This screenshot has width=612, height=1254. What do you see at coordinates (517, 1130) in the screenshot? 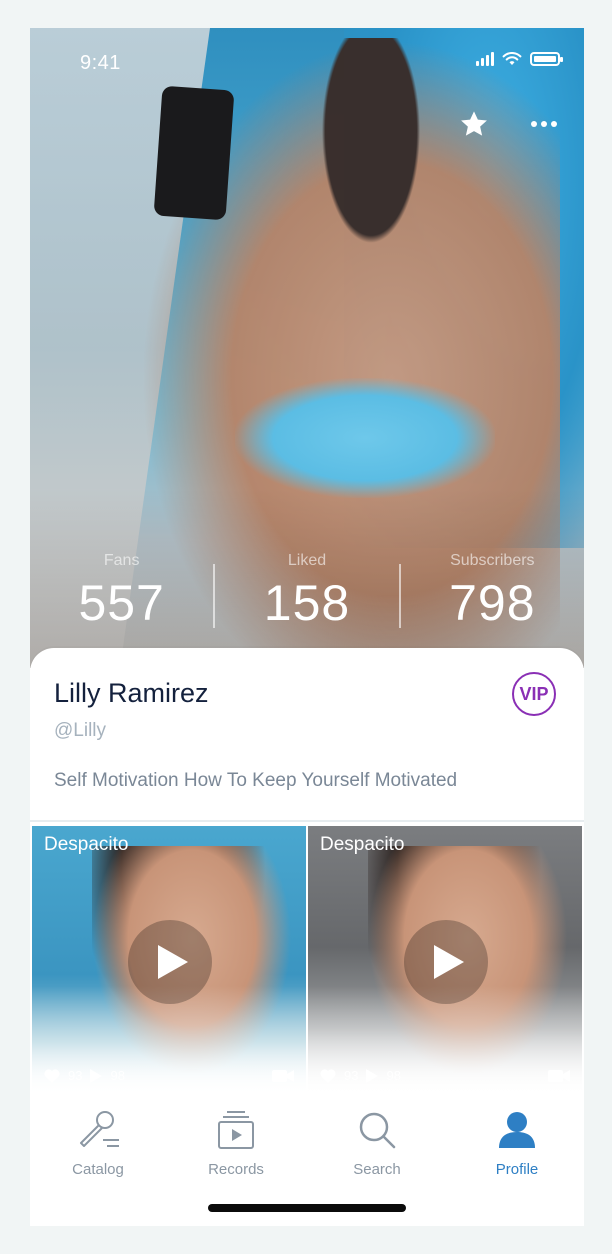
I see `profile-icon` at bounding box center [517, 1130].